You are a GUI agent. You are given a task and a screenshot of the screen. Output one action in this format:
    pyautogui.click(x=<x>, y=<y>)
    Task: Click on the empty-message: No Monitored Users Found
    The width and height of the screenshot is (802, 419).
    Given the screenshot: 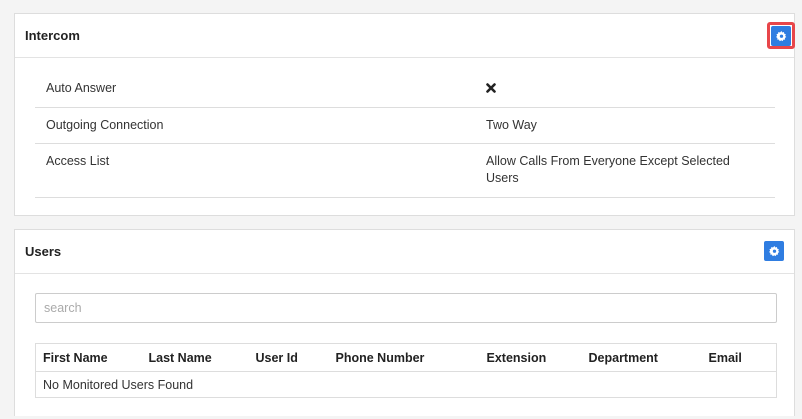 What is the action you would take?
    pyautogui.click(x=118, y=384)
    